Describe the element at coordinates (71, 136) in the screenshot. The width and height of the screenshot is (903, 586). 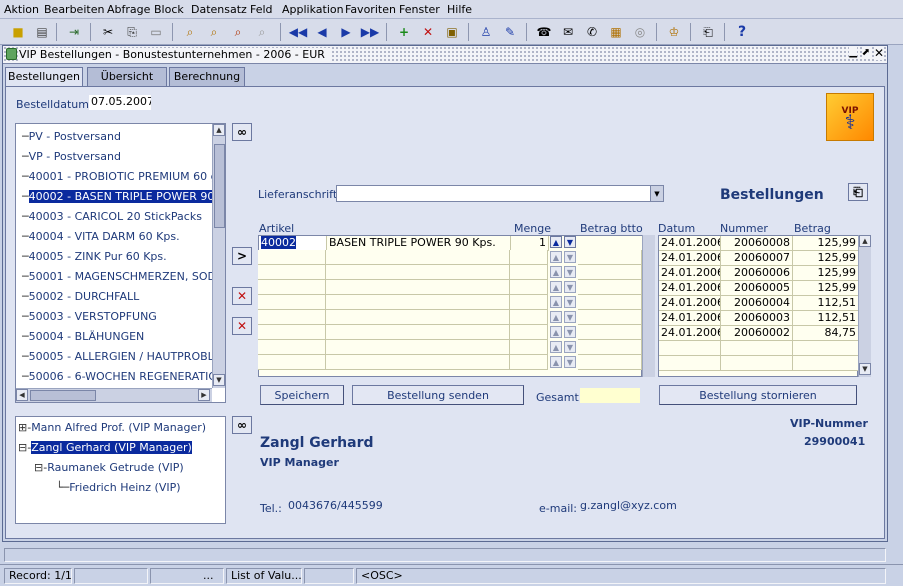
I see `tree-item: ─PV - Postversand` at that location.